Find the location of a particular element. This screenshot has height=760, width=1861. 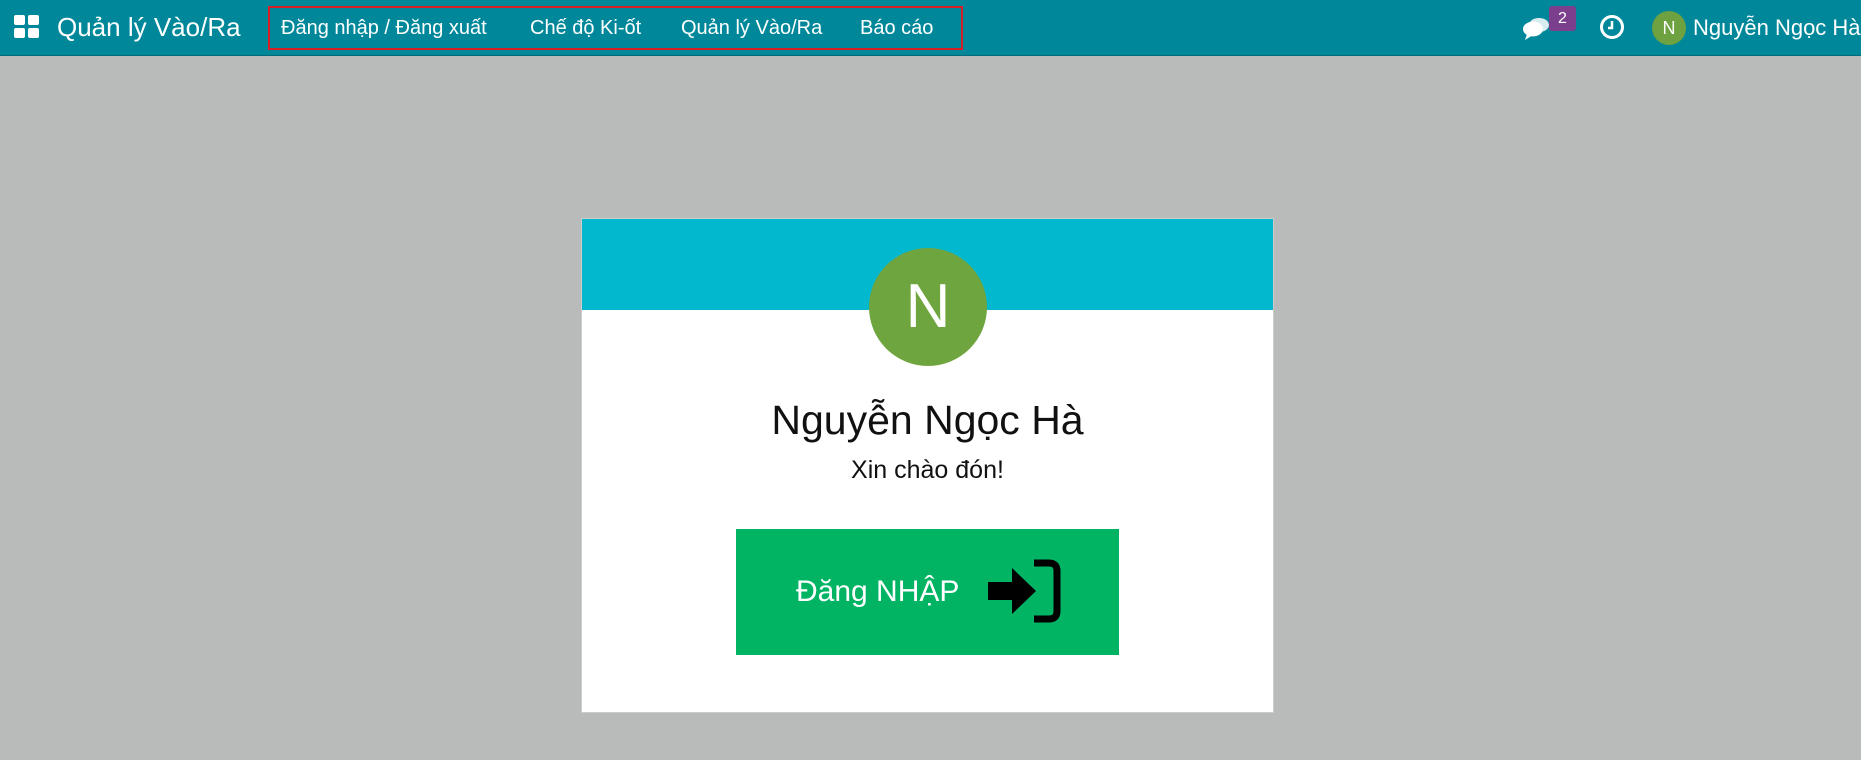

message-count-badge: 2 is located at coordinates (1562, 18).